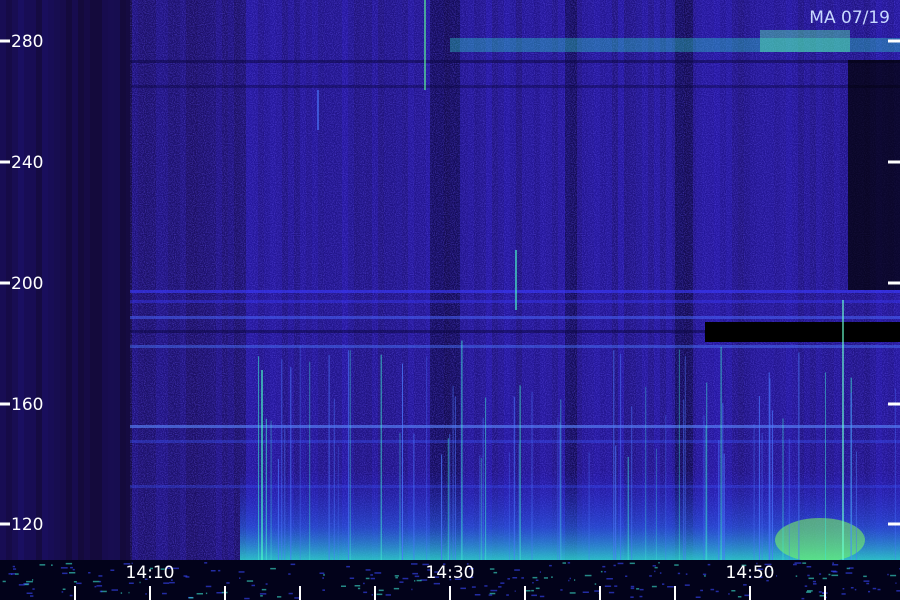  What do you see at coordinates (750, 573) in the screenshot?
I see `x-tick-label: 14:50` at bounding box center [750, 573].